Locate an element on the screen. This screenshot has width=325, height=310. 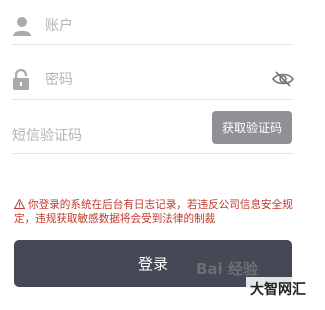
account-input is located at coordinates (145, 26).